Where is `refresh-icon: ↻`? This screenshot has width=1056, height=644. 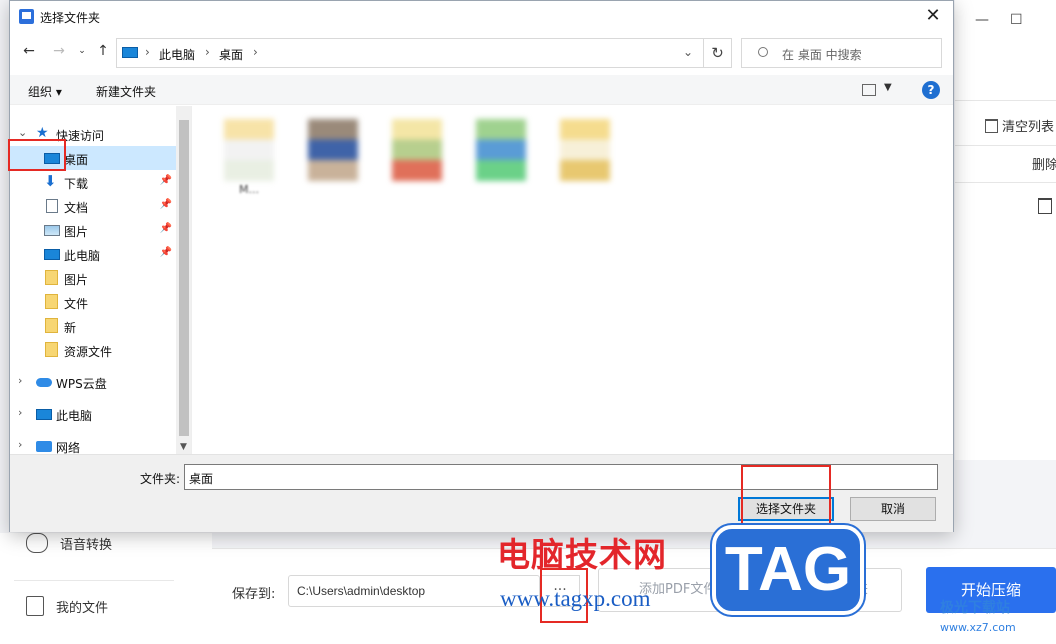 refresh-icon: ↻ is located at coordinates (718, 53).